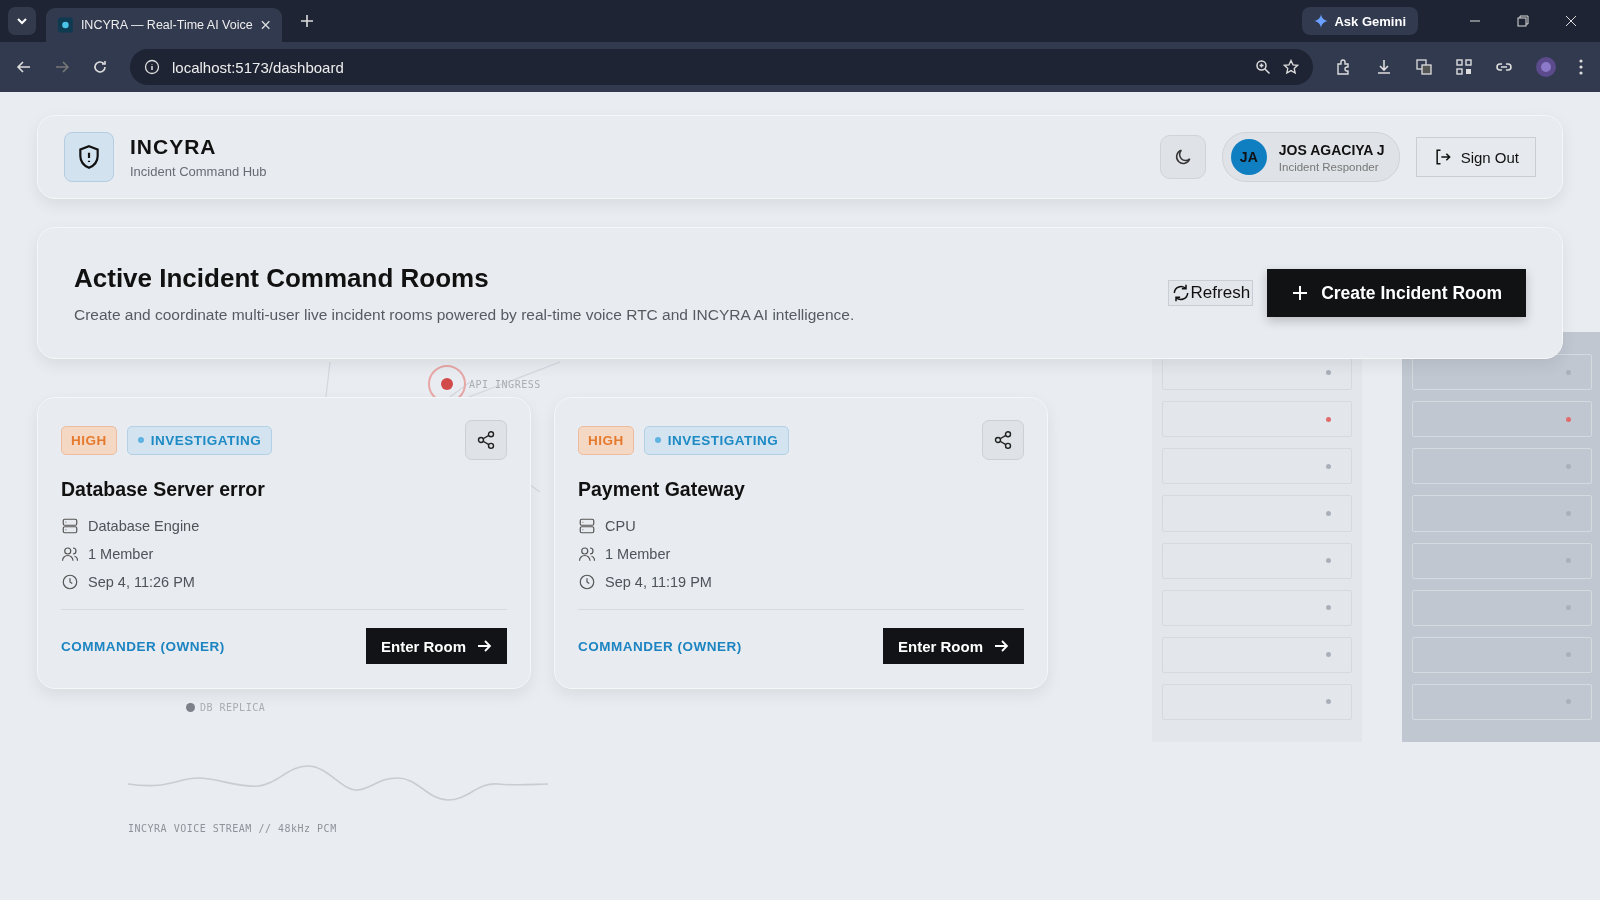 The image size is (1600, 900). I want to click on brand-subtitle: Incident Command Hub, so click(198, 171).